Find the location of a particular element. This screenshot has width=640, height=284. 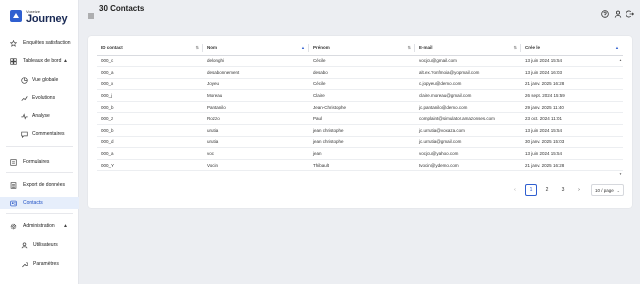

scroll-up-arrow: ▲ is located at coordinates (620, 60).